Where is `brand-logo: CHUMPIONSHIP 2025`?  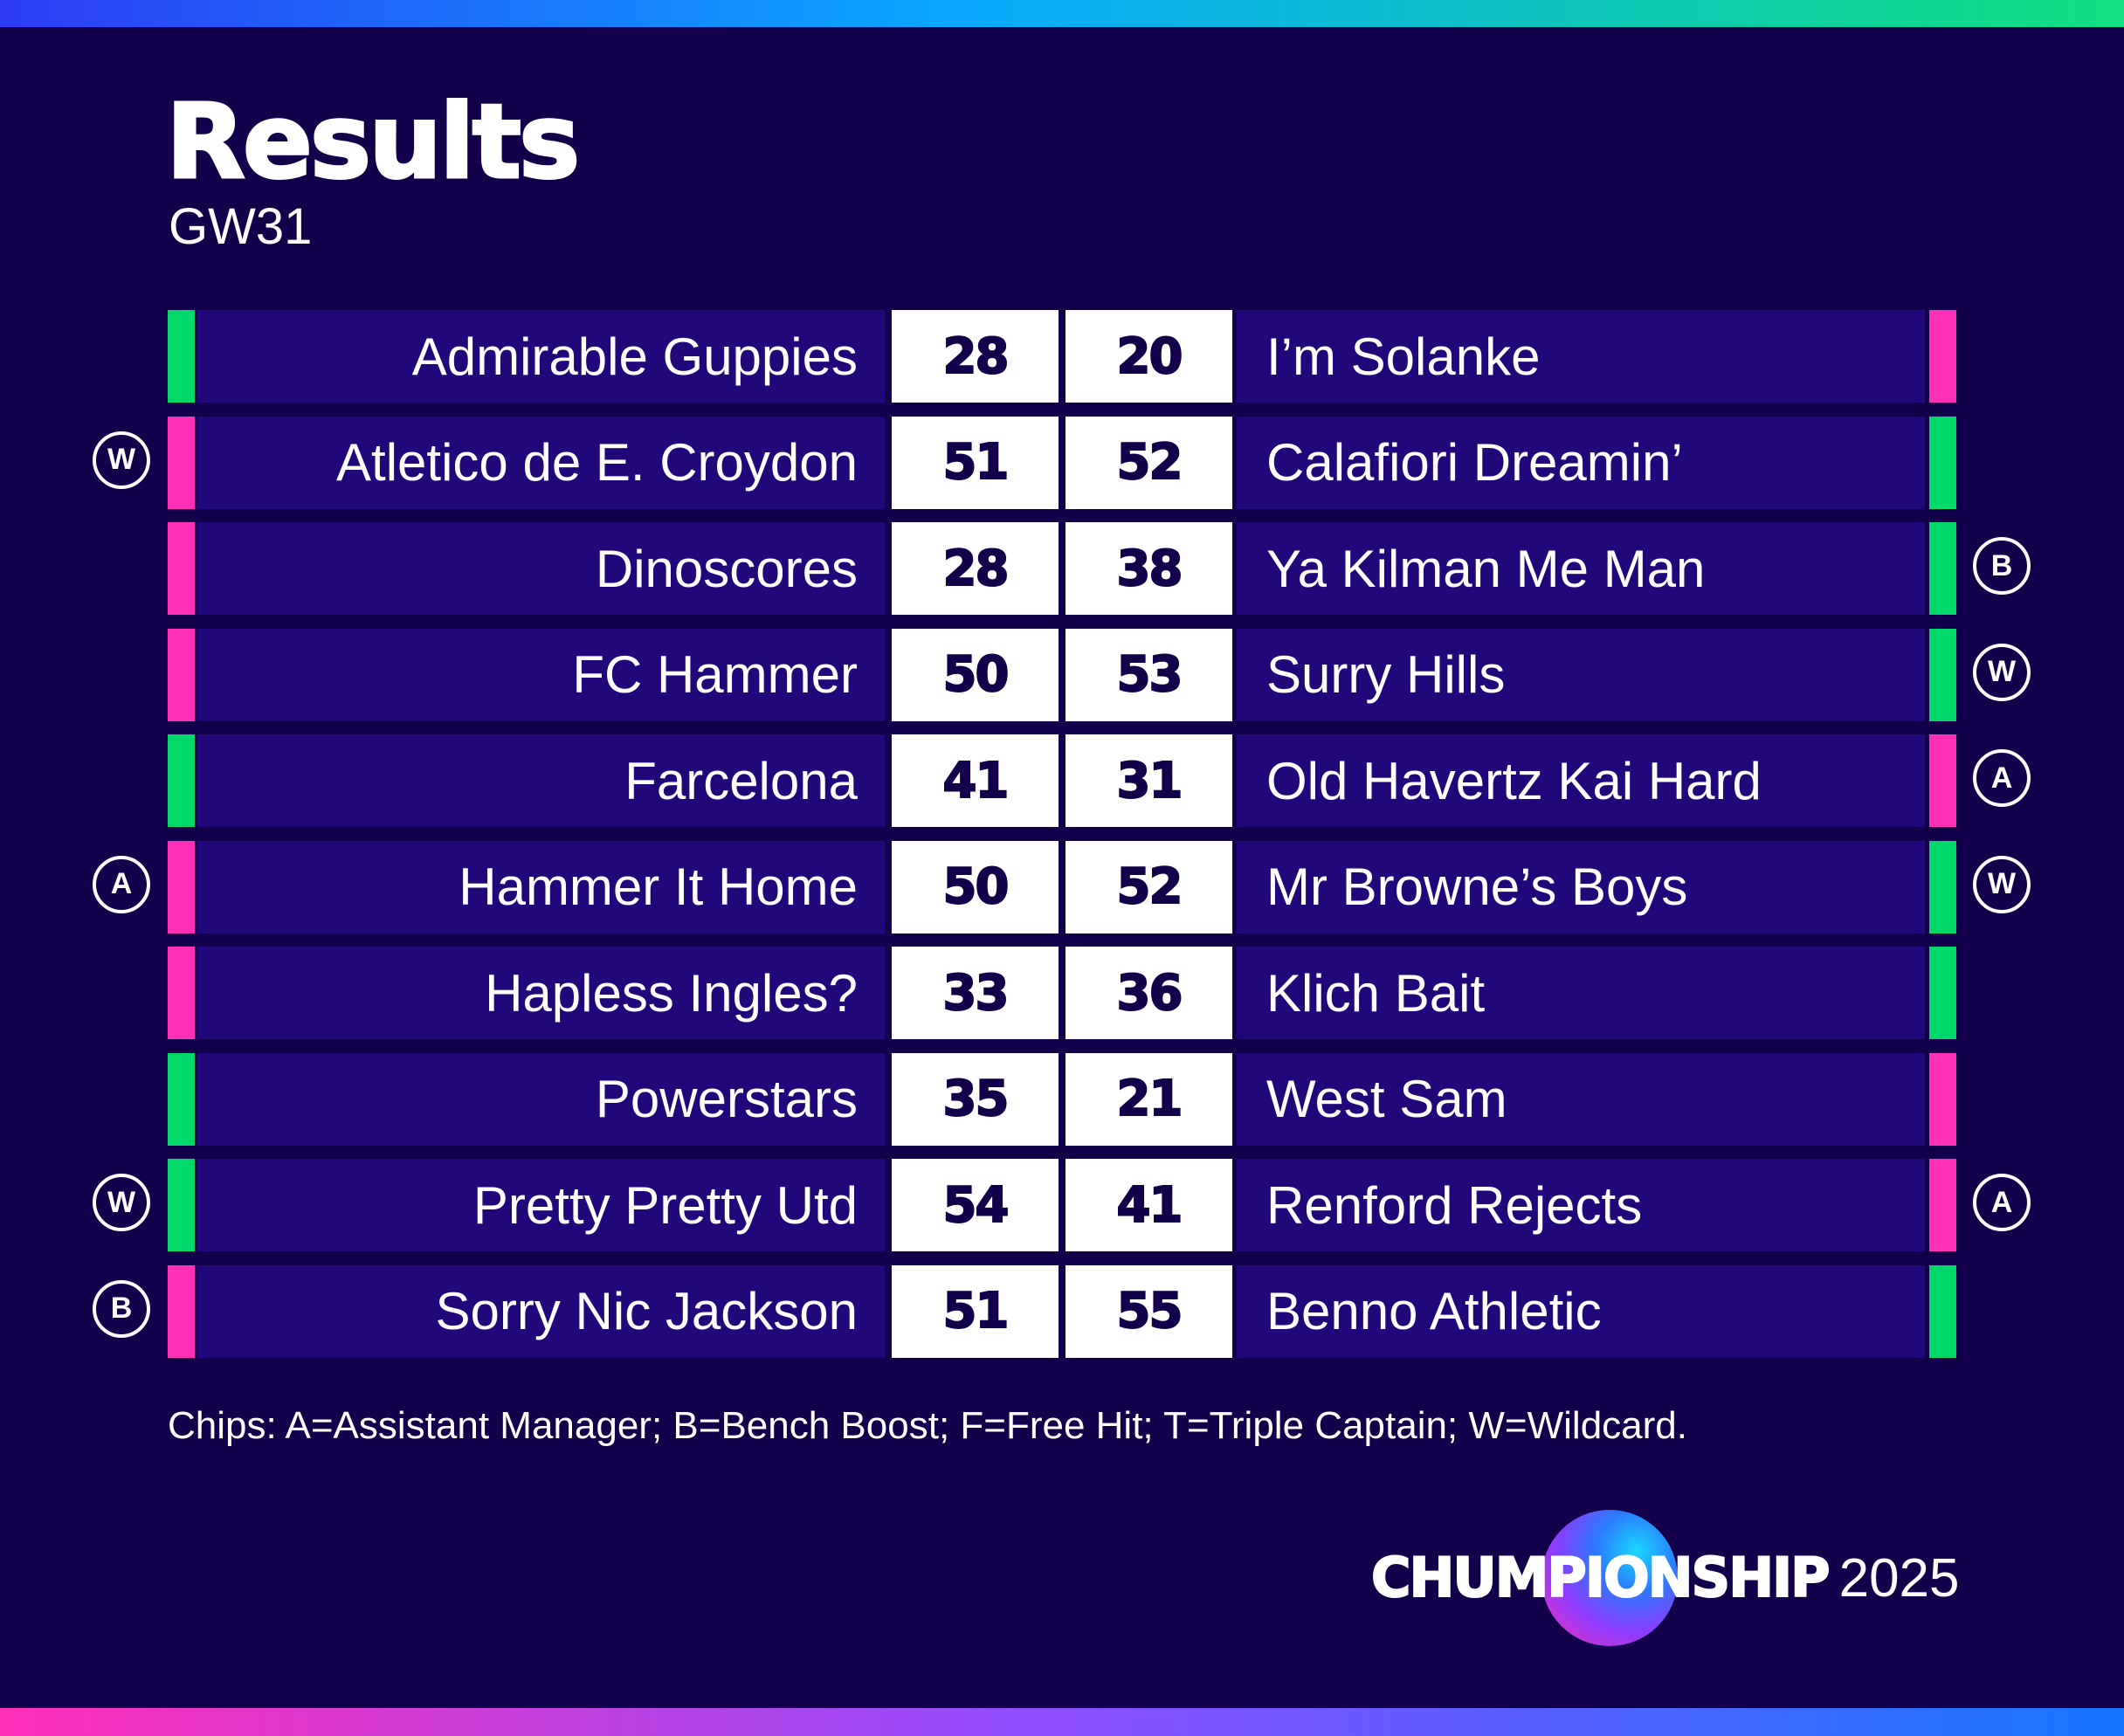 brand-logo: CHUMPIONSHIP 2025 is located at coordinates (1667, 1580).